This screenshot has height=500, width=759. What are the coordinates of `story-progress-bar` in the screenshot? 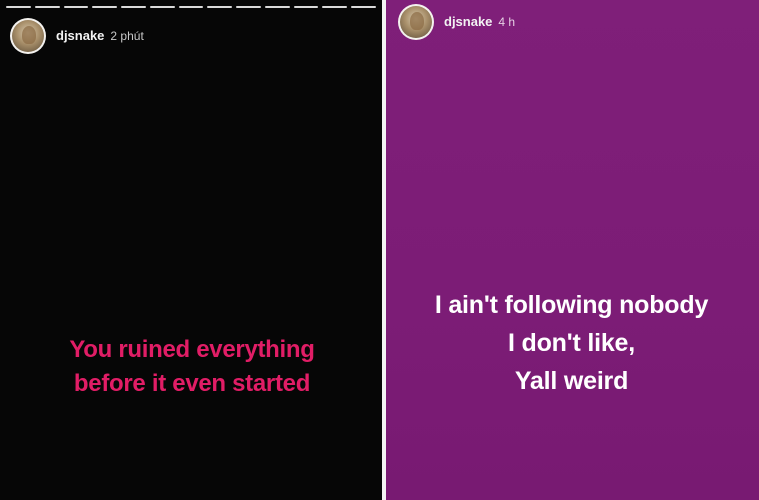 It's located at (191, 7).